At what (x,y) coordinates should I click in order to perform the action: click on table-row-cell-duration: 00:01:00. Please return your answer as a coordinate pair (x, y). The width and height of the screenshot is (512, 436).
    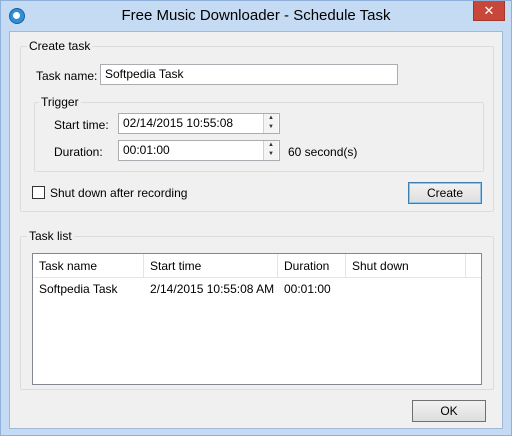
    Looking at the image, I should click on (304, 289).